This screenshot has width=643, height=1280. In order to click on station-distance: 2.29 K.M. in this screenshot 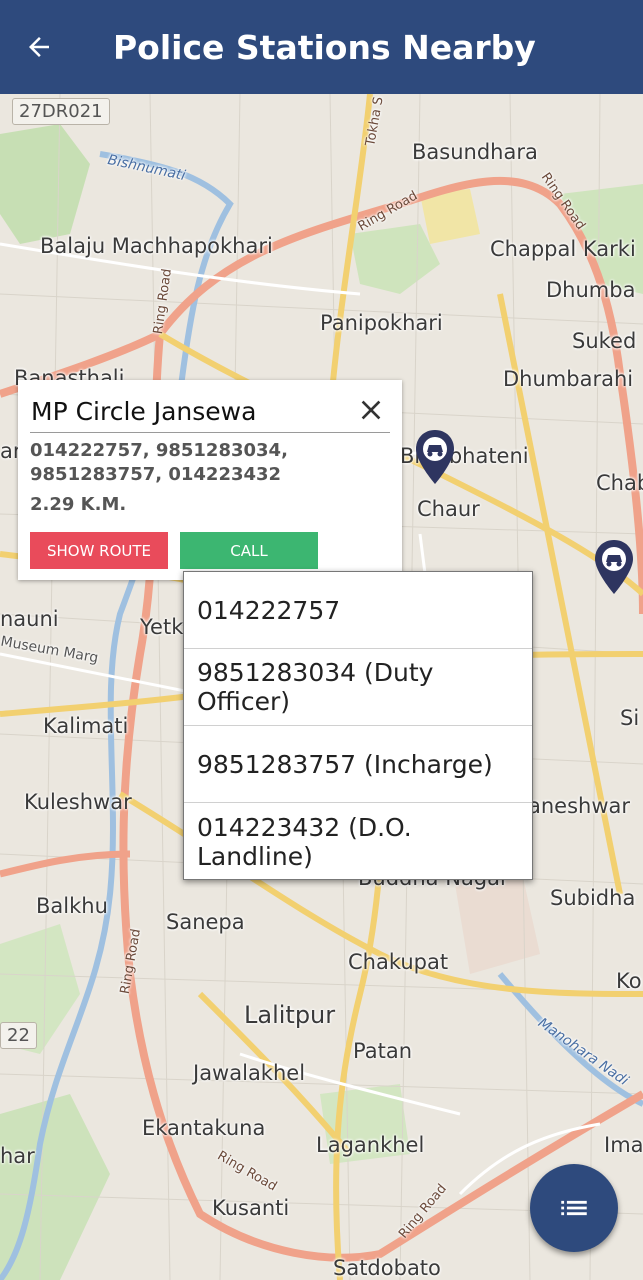, I will do `click(78, 504)`.